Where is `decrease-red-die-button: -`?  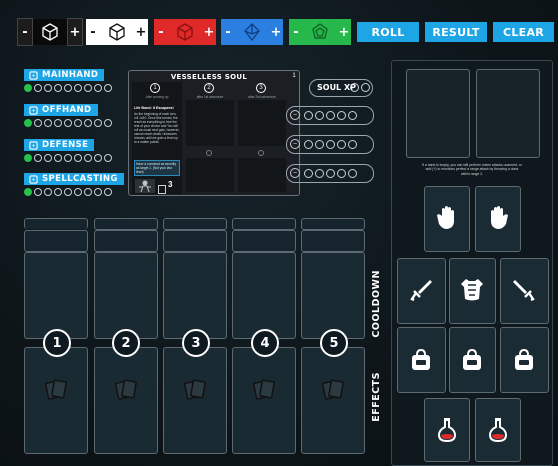
decrease-red-die-button: - is located at coordinates (161, 32).